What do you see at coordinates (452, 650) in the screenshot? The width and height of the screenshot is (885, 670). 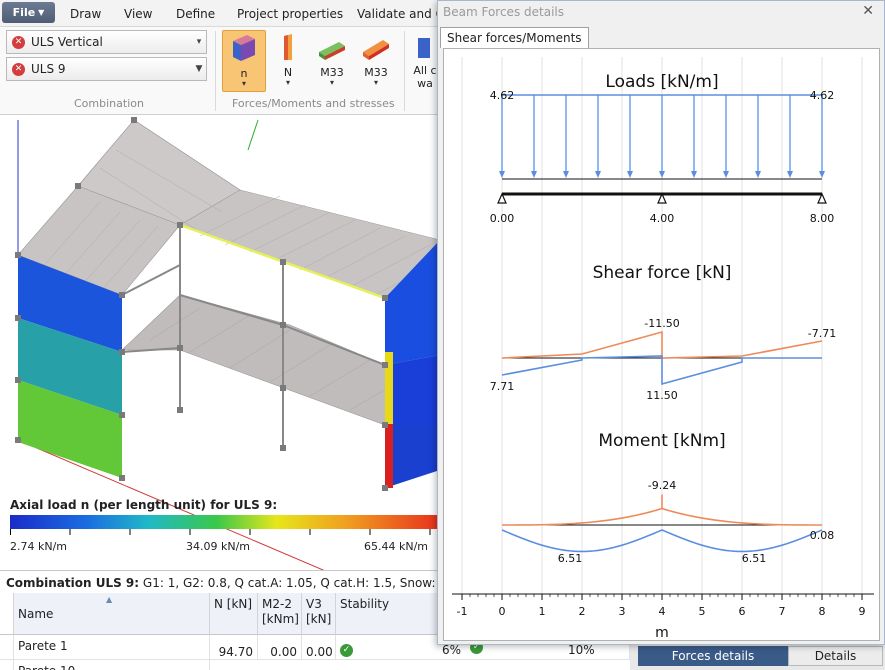 I see `stability-percent: 6%` at bounding box center [452, 650].